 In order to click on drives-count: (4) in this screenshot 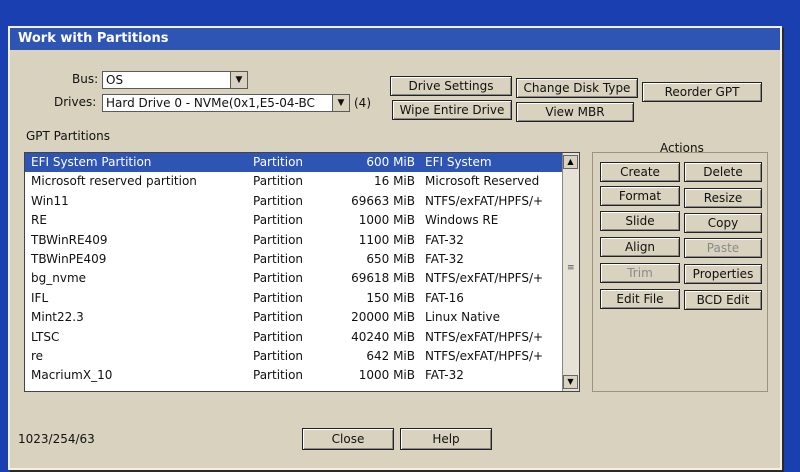, I will do `click(362, 103)`.